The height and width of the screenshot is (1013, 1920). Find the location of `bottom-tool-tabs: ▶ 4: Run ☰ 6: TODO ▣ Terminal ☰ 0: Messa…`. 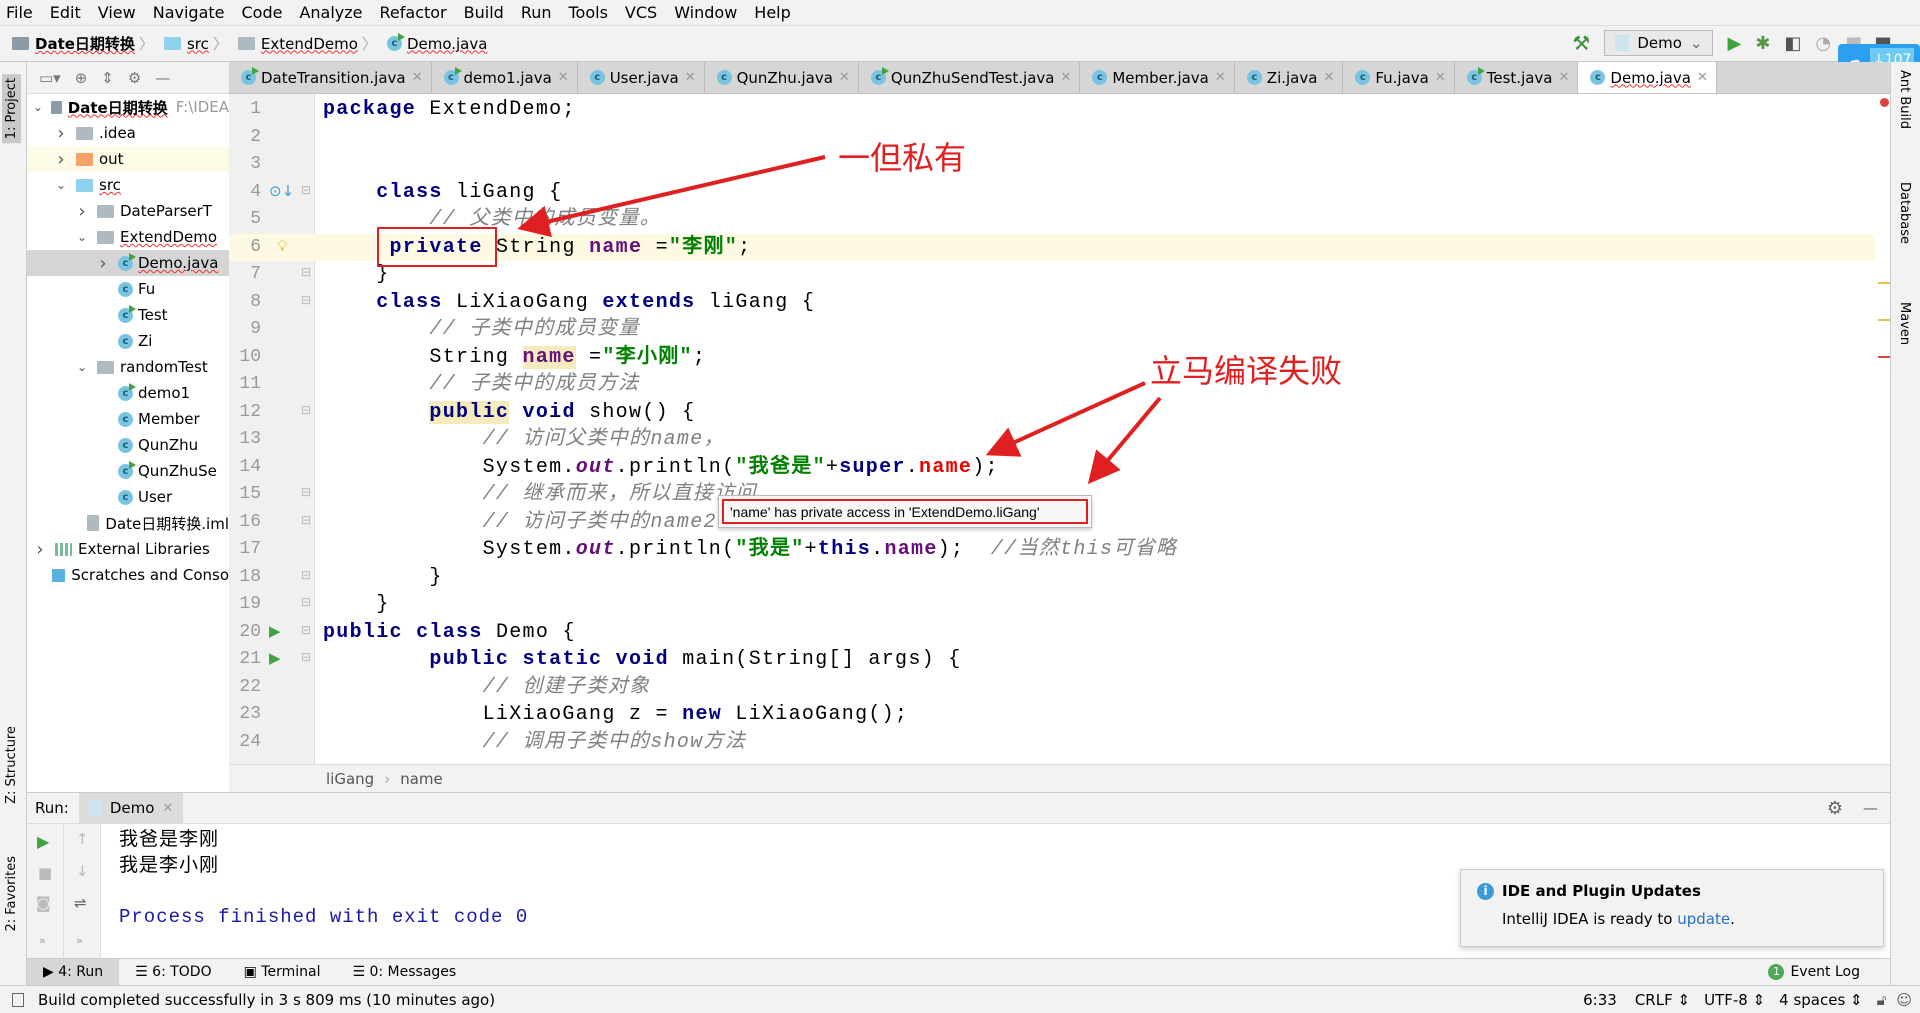

bottom-tool-tabs: ▶ 4: Run ☰ 6: TODO ▣ Terminal ☰ 0: Messa… is located at coordinates (958, 972).